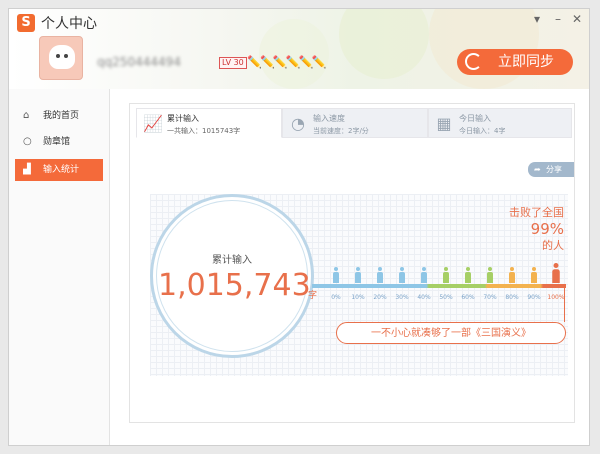 This screenshot has height=454, width=600. Describe the element at coordinates (313, 296) in the screenshot. I see `total-unit: 字` at that location.